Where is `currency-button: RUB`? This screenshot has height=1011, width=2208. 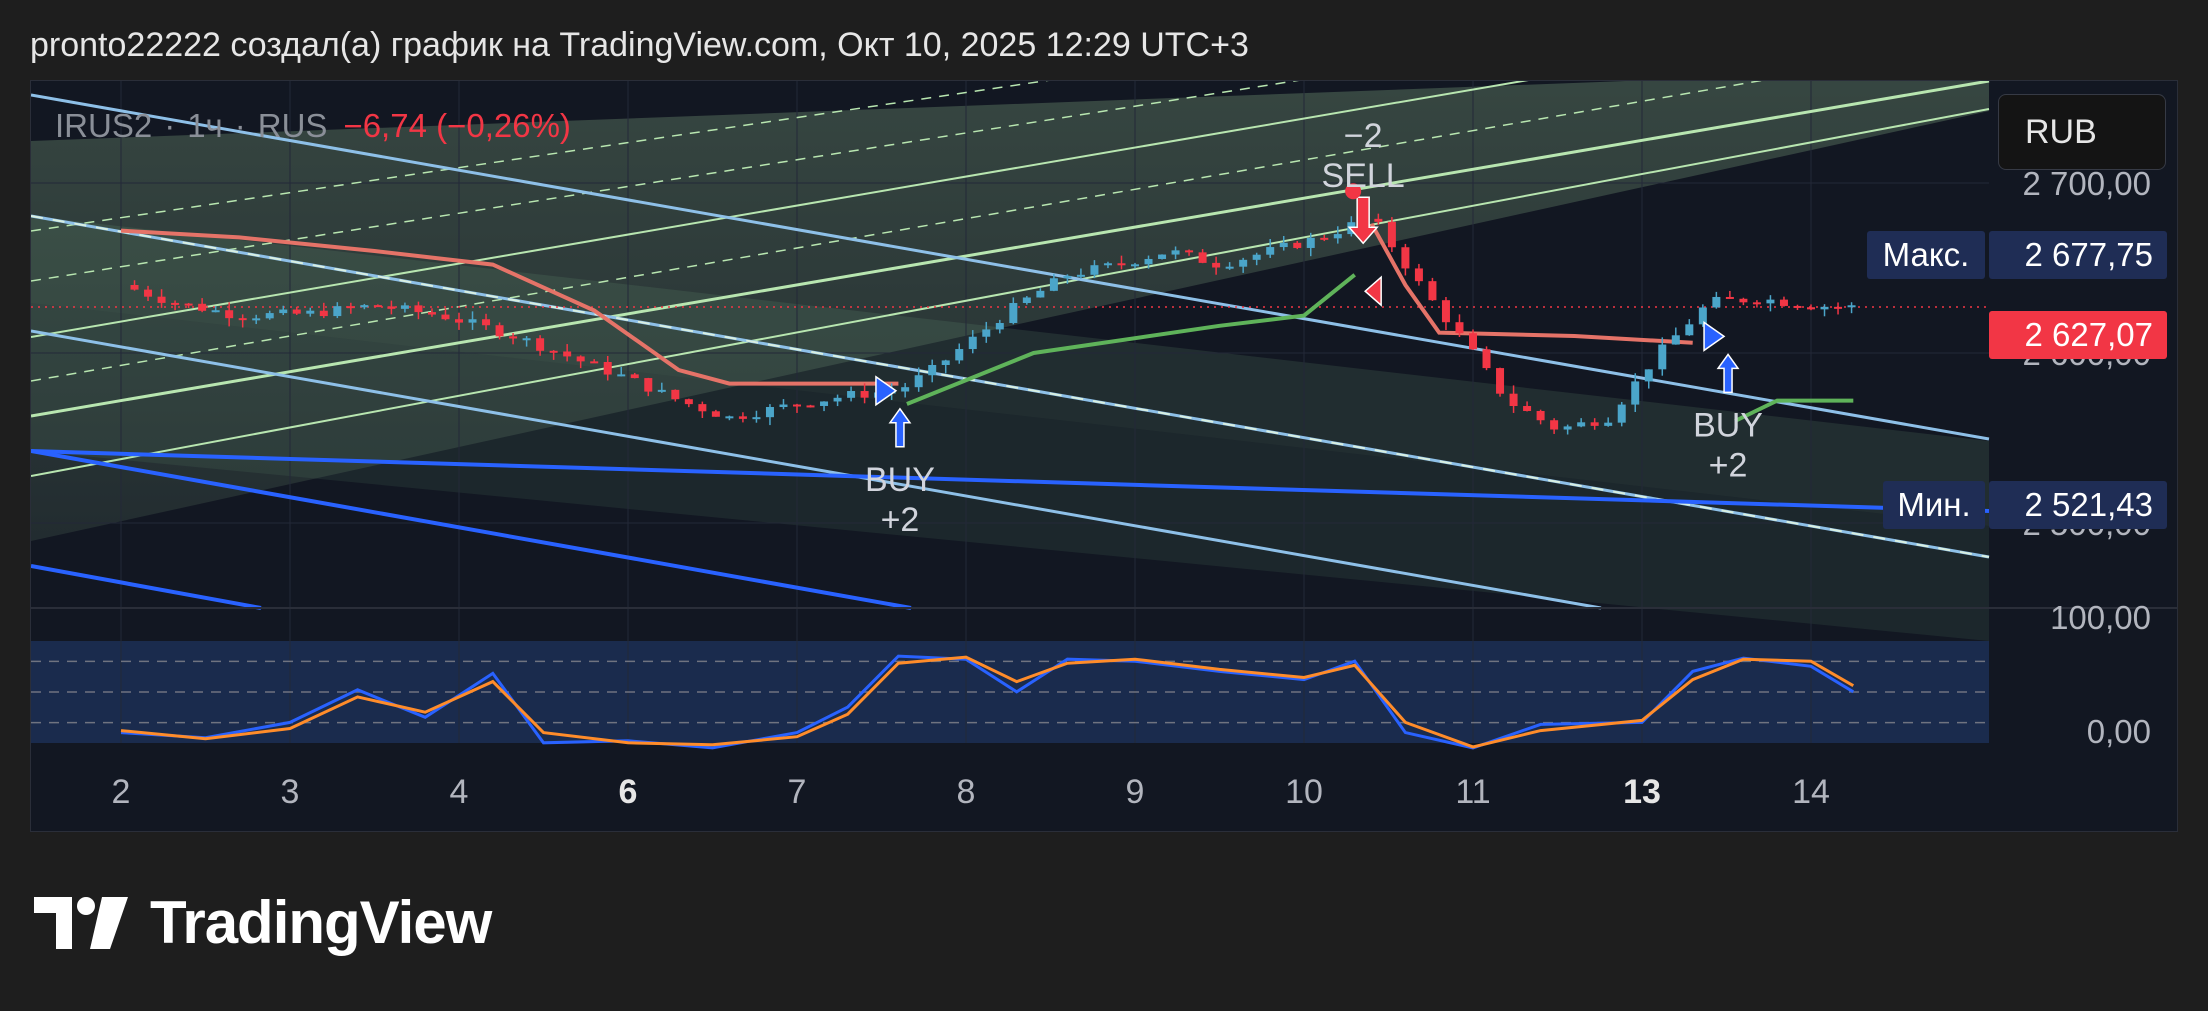 currency-button: RUB is located at coordinates (2082, 132).